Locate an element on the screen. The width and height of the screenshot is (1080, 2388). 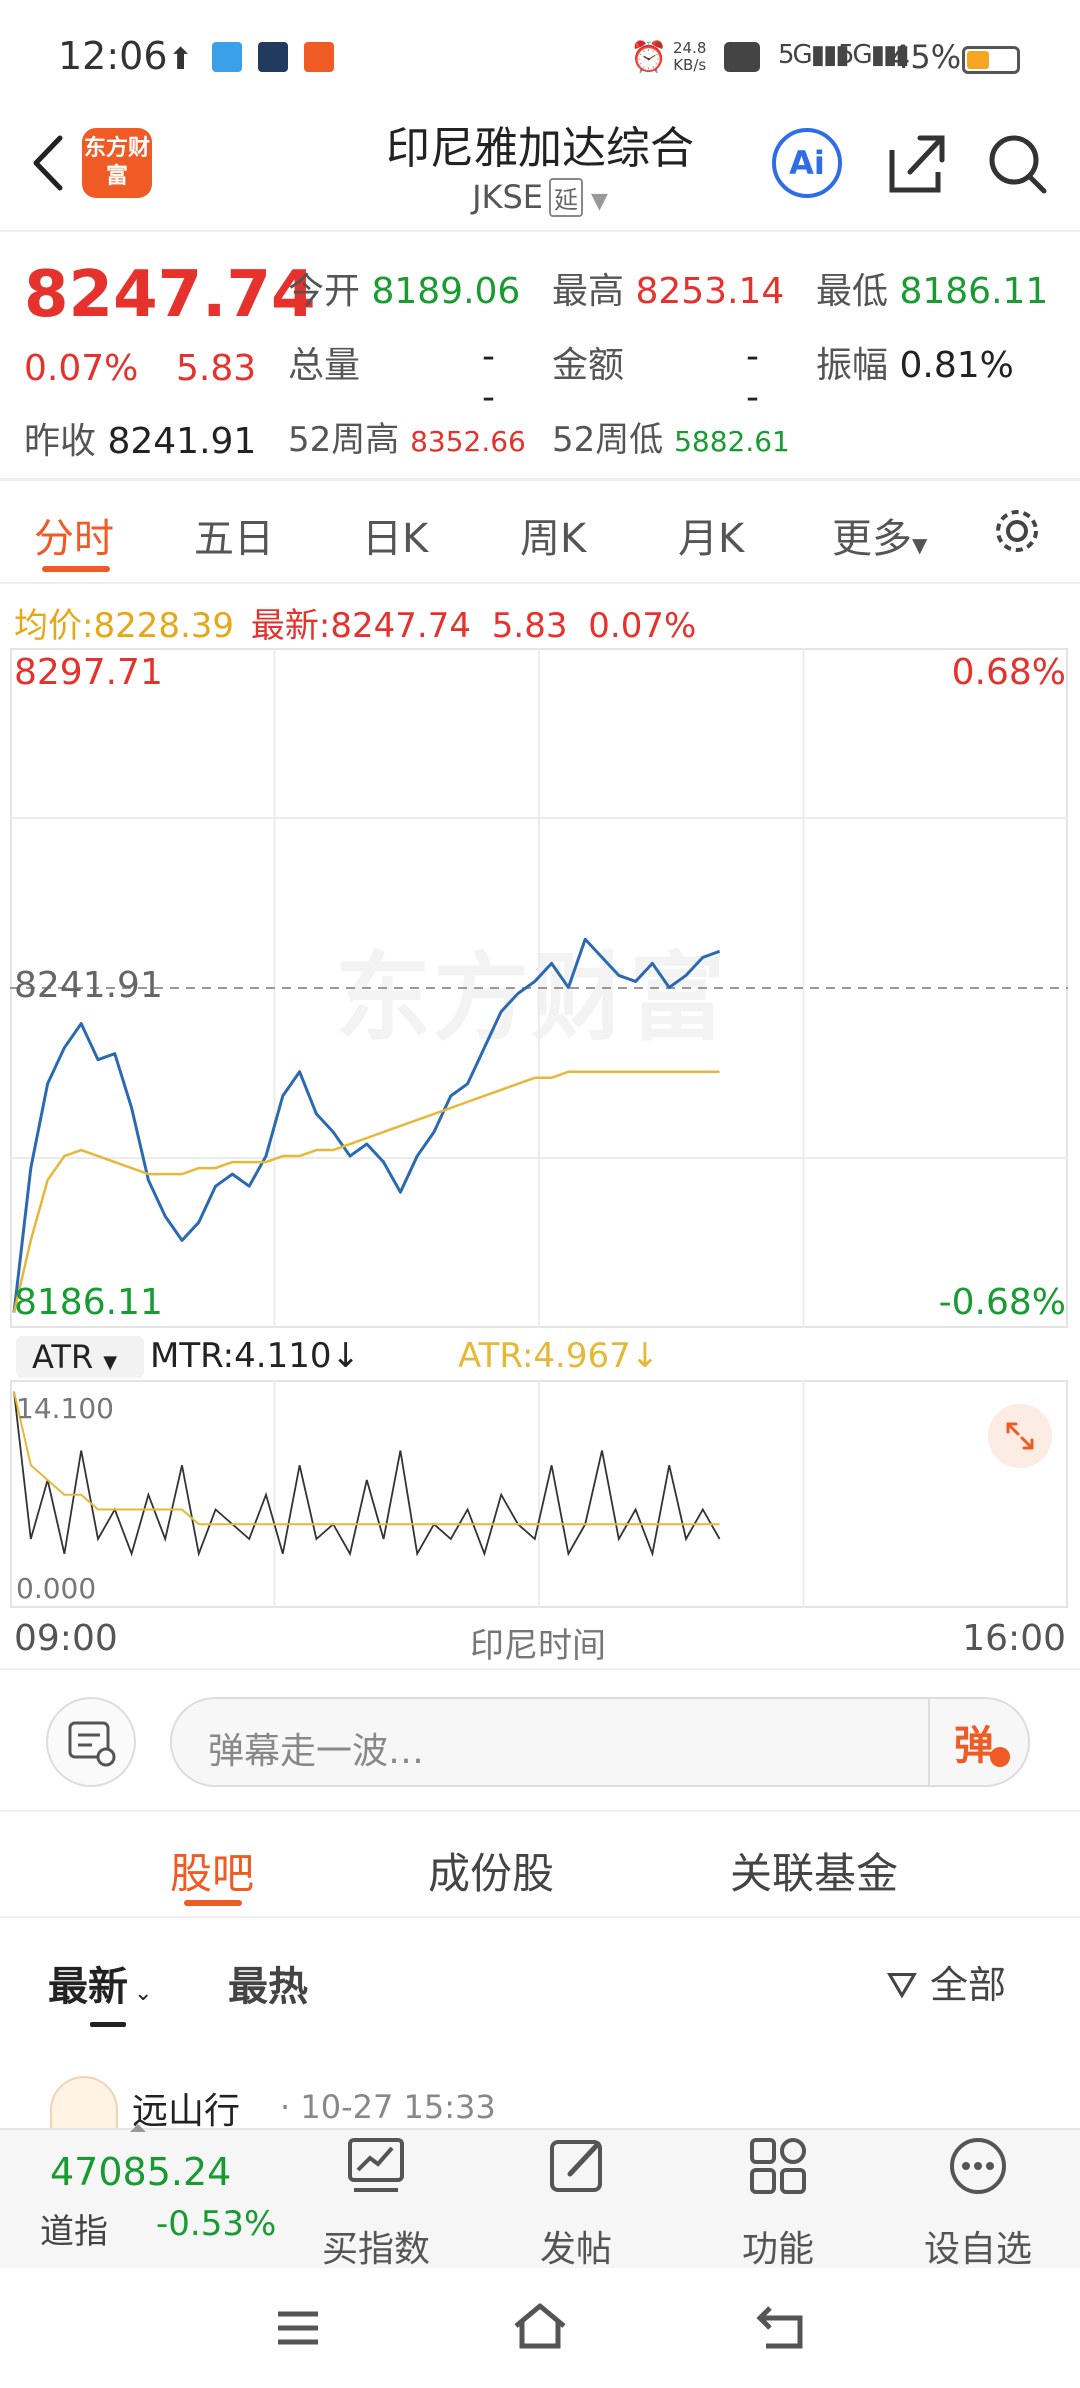
dji-change: -0.53% is located at coordinates (216, 2224).